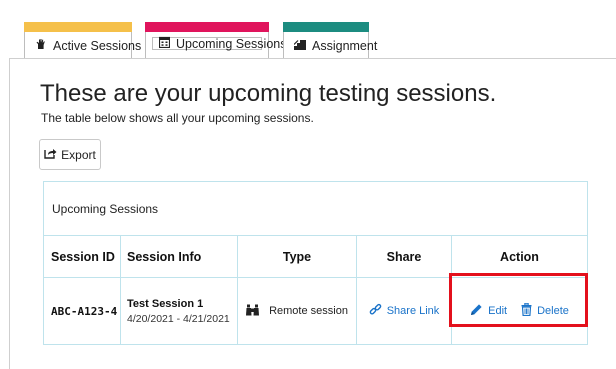 This screenshot has width=616, height=369. I want to click on table-caption: Upcoming Sessions, so click(315, 209).